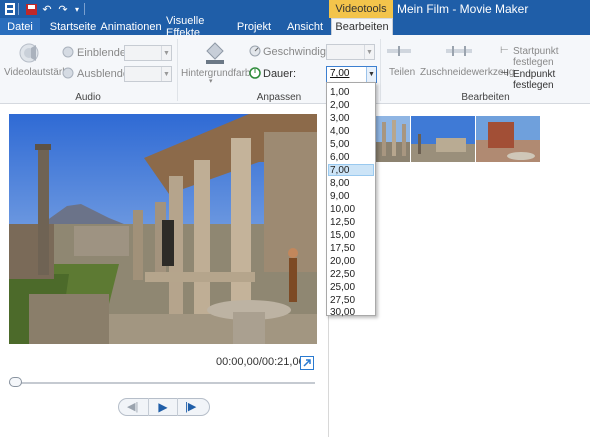 This screenshot has width=590, height=437. What do you see at coordinates (177, 70) in the screenshot?
I see `group-separator` at bounding box center [177, 70].